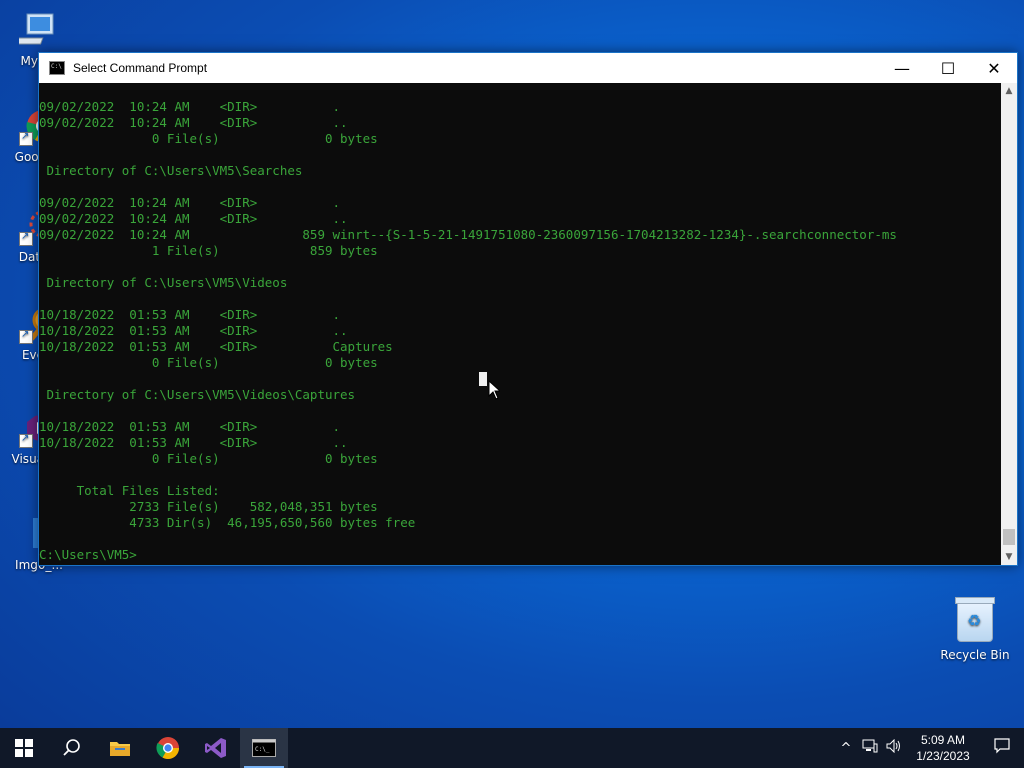  I want to click on chrome-icon, so click(167, 748).